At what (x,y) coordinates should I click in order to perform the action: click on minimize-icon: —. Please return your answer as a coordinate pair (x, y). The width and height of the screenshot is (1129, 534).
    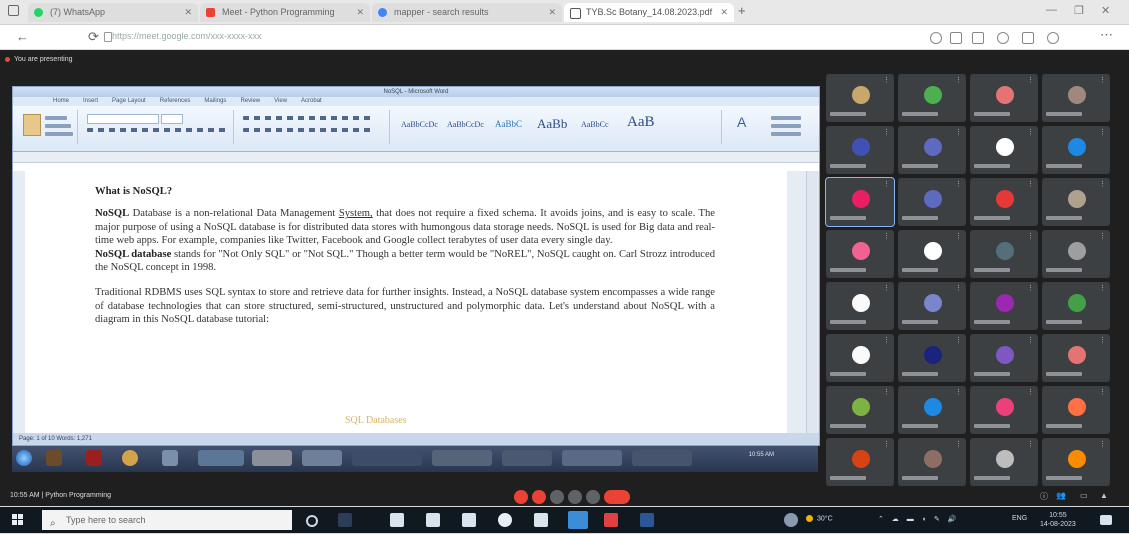
    Looking at the image, I should click on (1051, 10).